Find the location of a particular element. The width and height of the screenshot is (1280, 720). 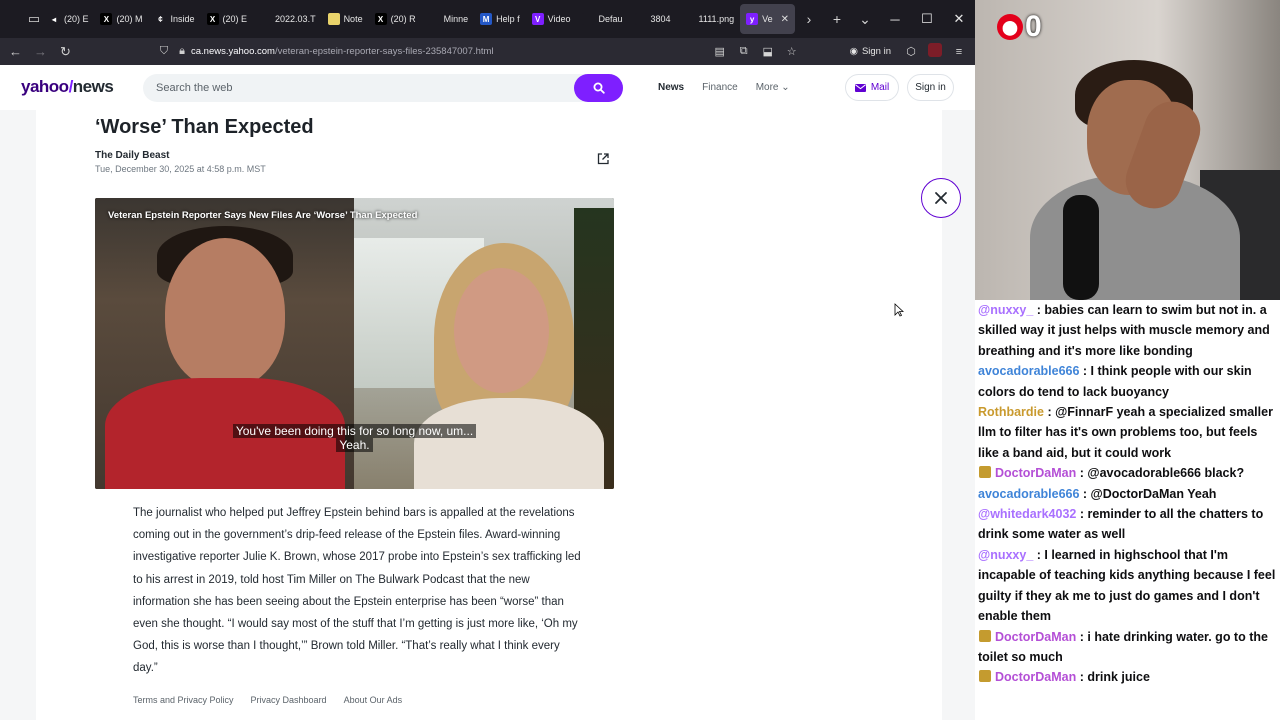

yahoo-signin-button: Sign in is located at coordinates (930, 87).